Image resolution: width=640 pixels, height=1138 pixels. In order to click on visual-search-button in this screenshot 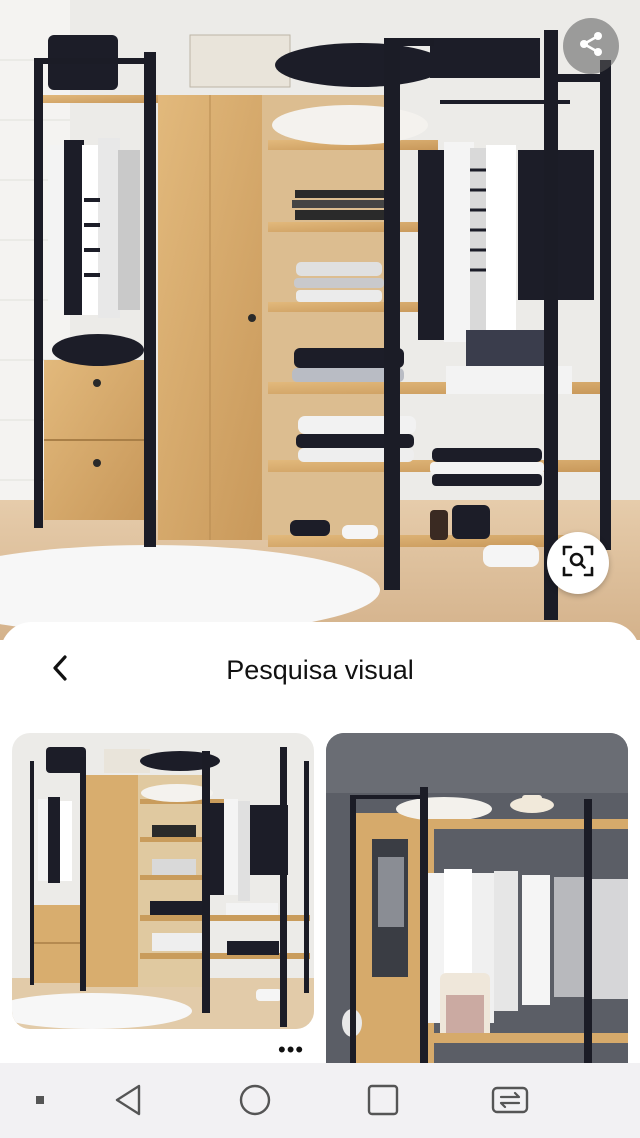, I will do `click(578, 563)`.